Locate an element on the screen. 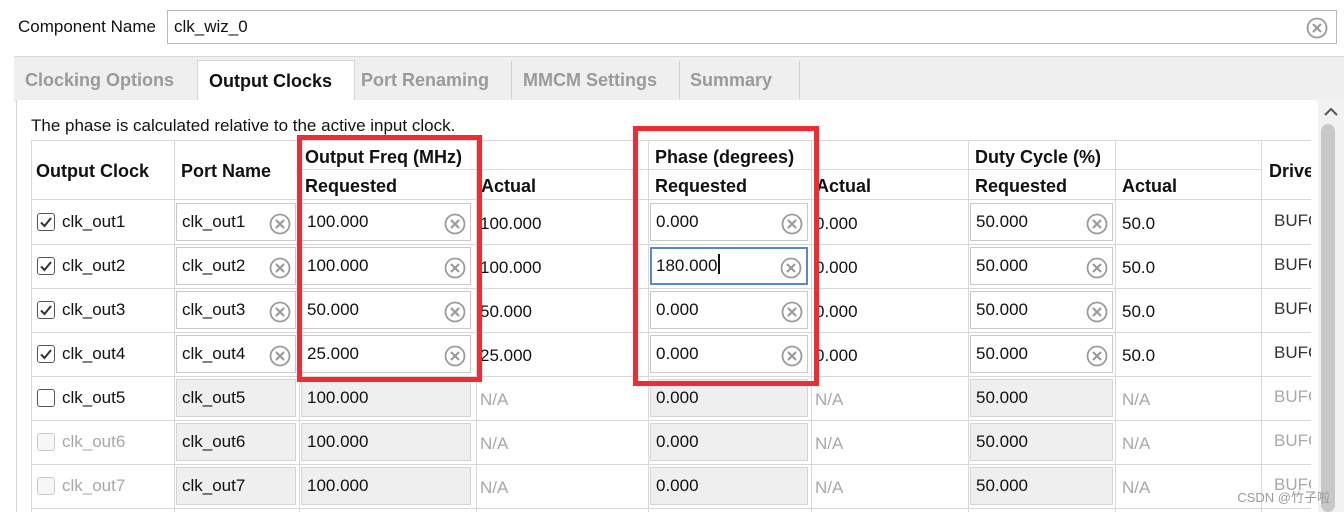 This screenshot has height=512, width=1344. port-name-input: clk_out5 is located at coordinates (236, 398).